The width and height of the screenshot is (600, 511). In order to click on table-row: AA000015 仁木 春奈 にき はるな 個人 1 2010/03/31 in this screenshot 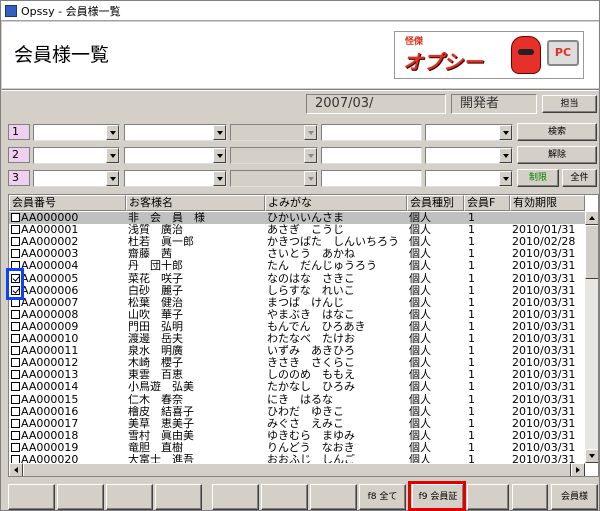, I will do `click(297, 400)`.